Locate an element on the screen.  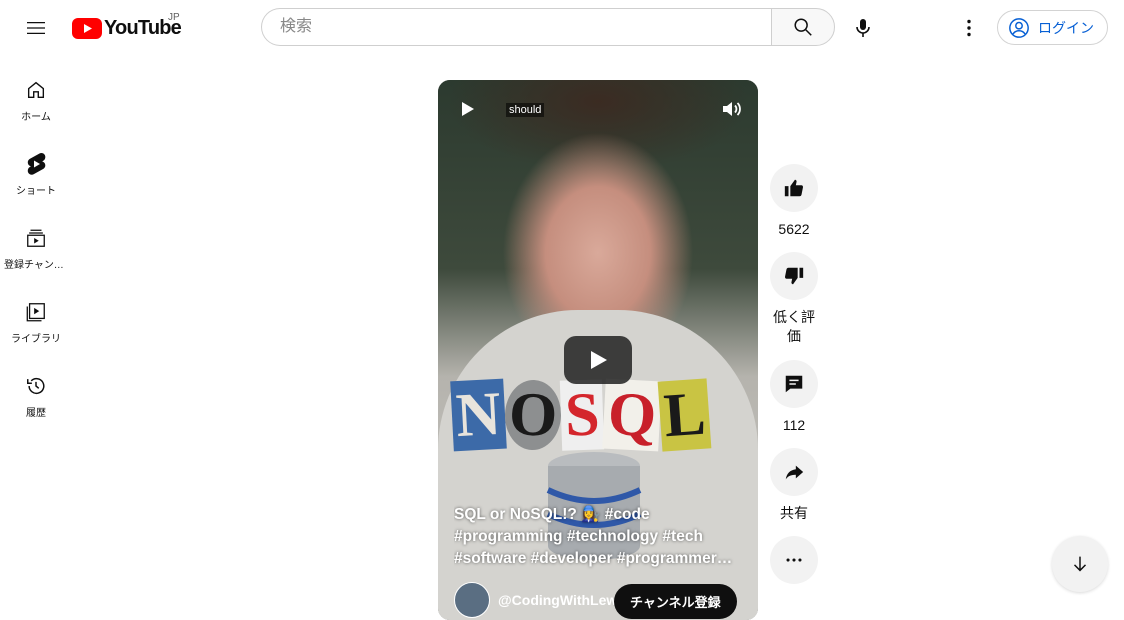
comment-icon is located at coordinates (794, 384).